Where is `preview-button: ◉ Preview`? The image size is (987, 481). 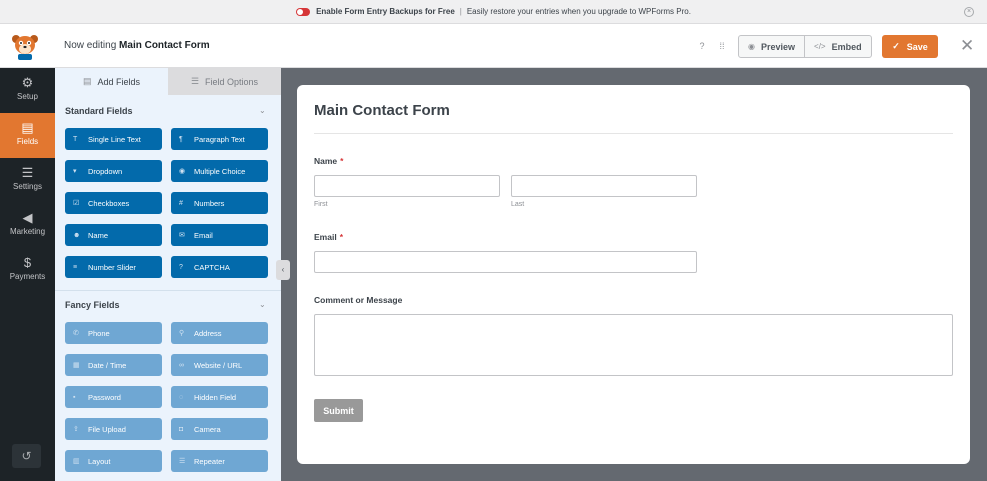
preview-button: ◉ Preview is located at coordinates (771, 46).